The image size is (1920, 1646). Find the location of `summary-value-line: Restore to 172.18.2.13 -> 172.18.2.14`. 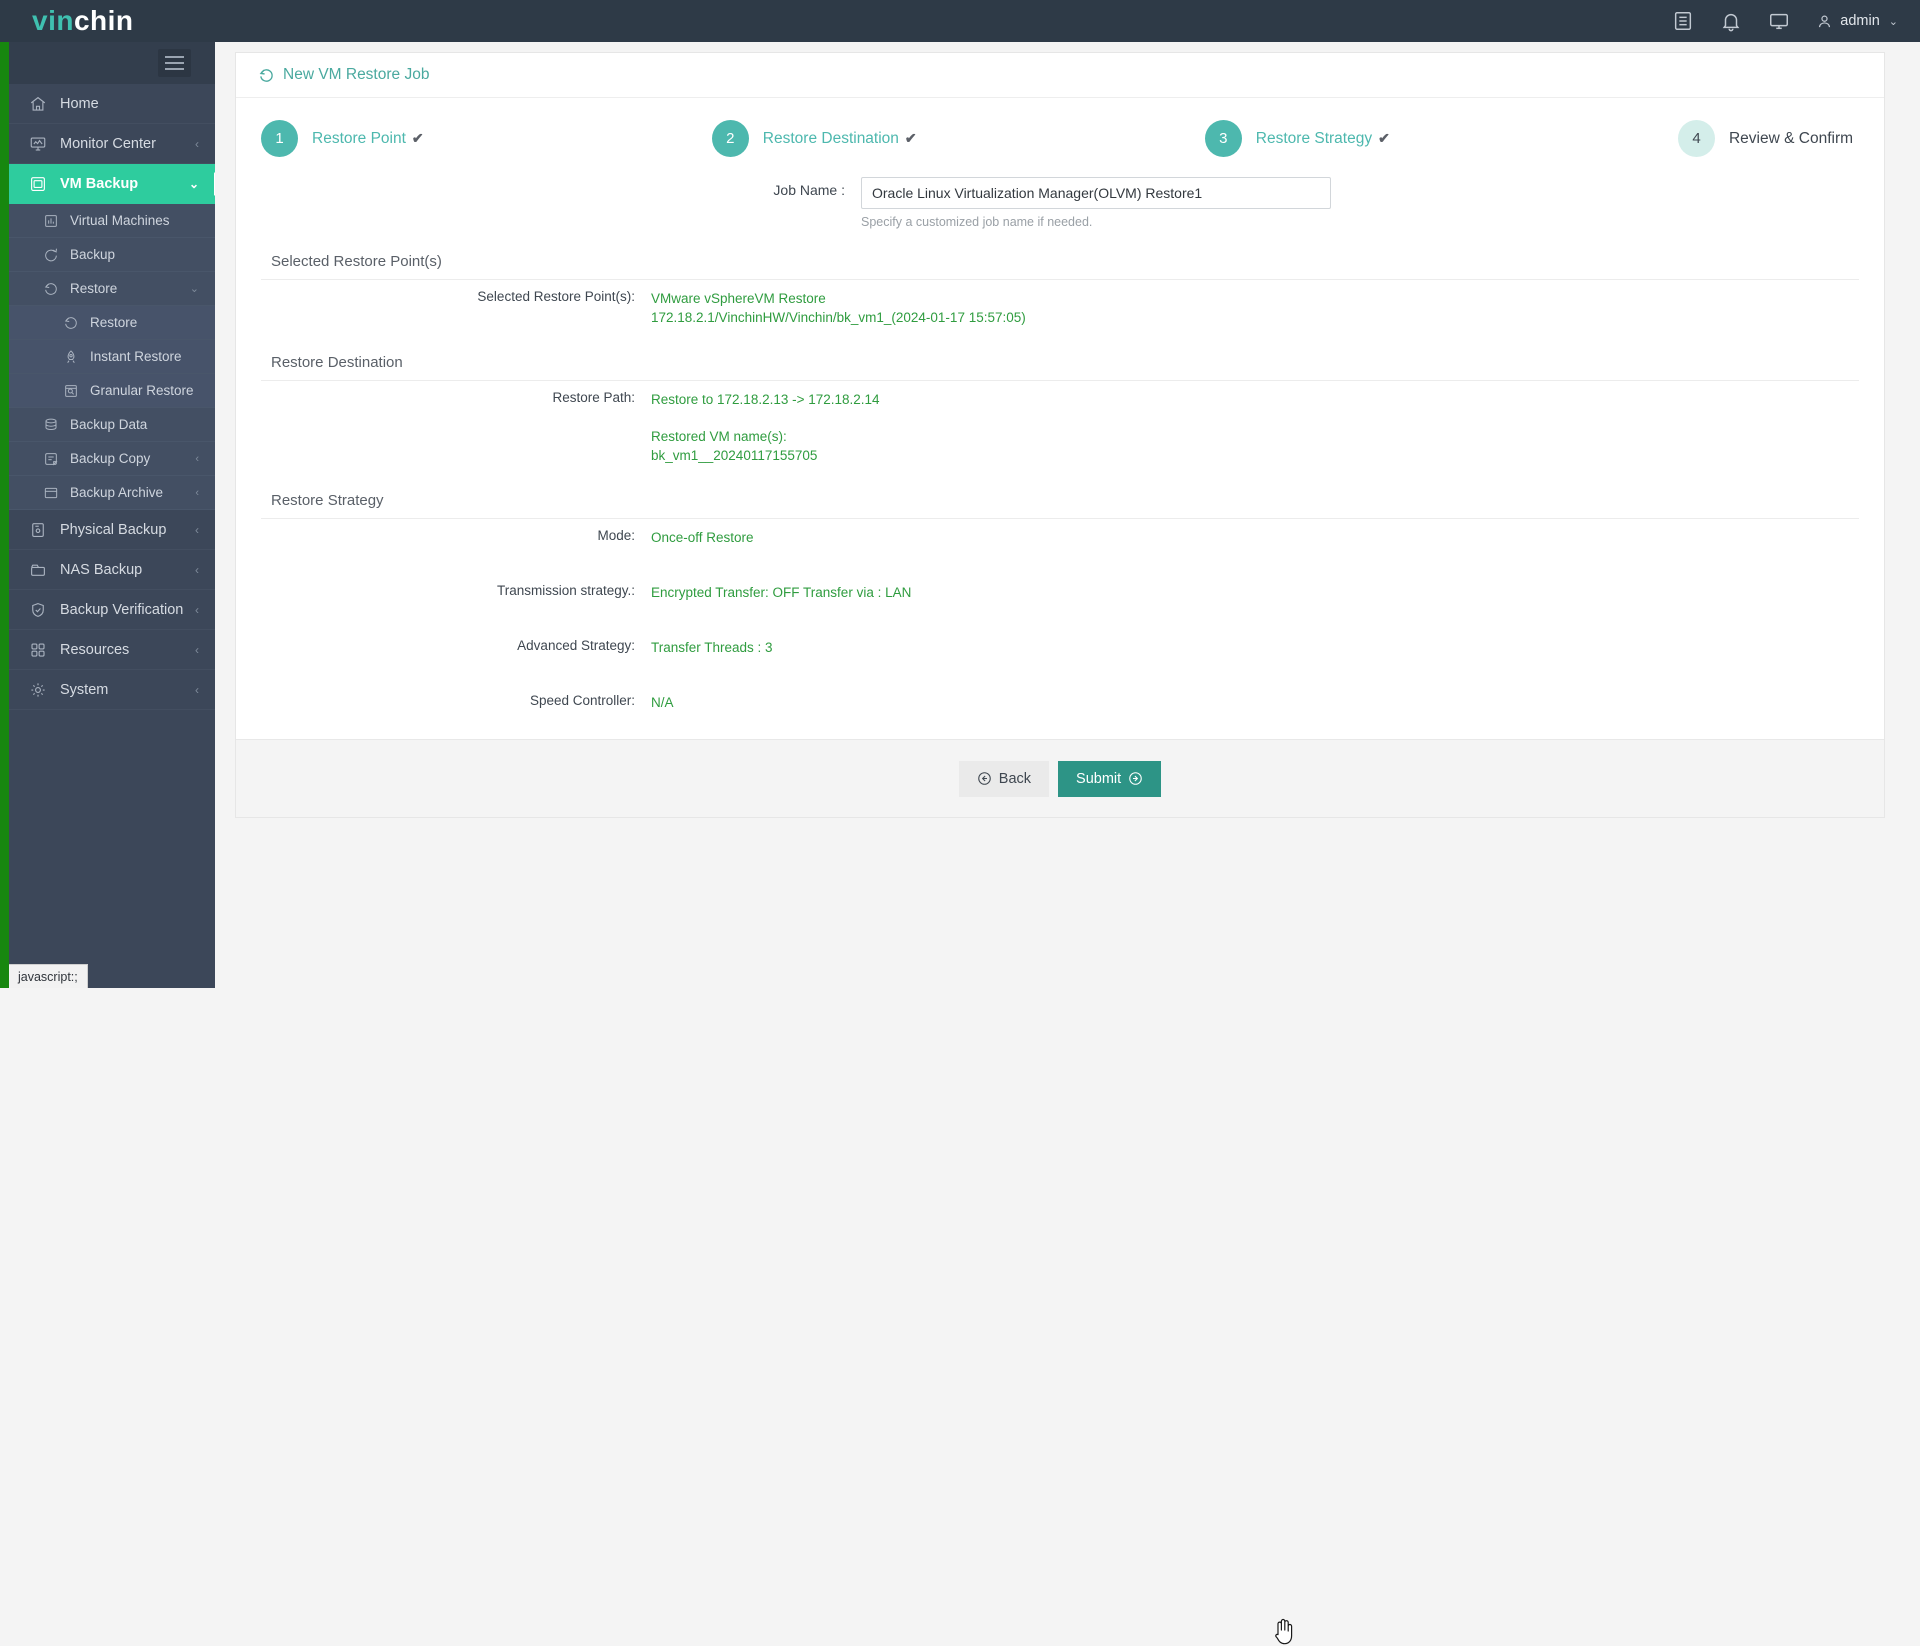

summary-value-line: Restore to 172.18.2.13 -> 172.18.2.14 is located at coordinates (765, 399).